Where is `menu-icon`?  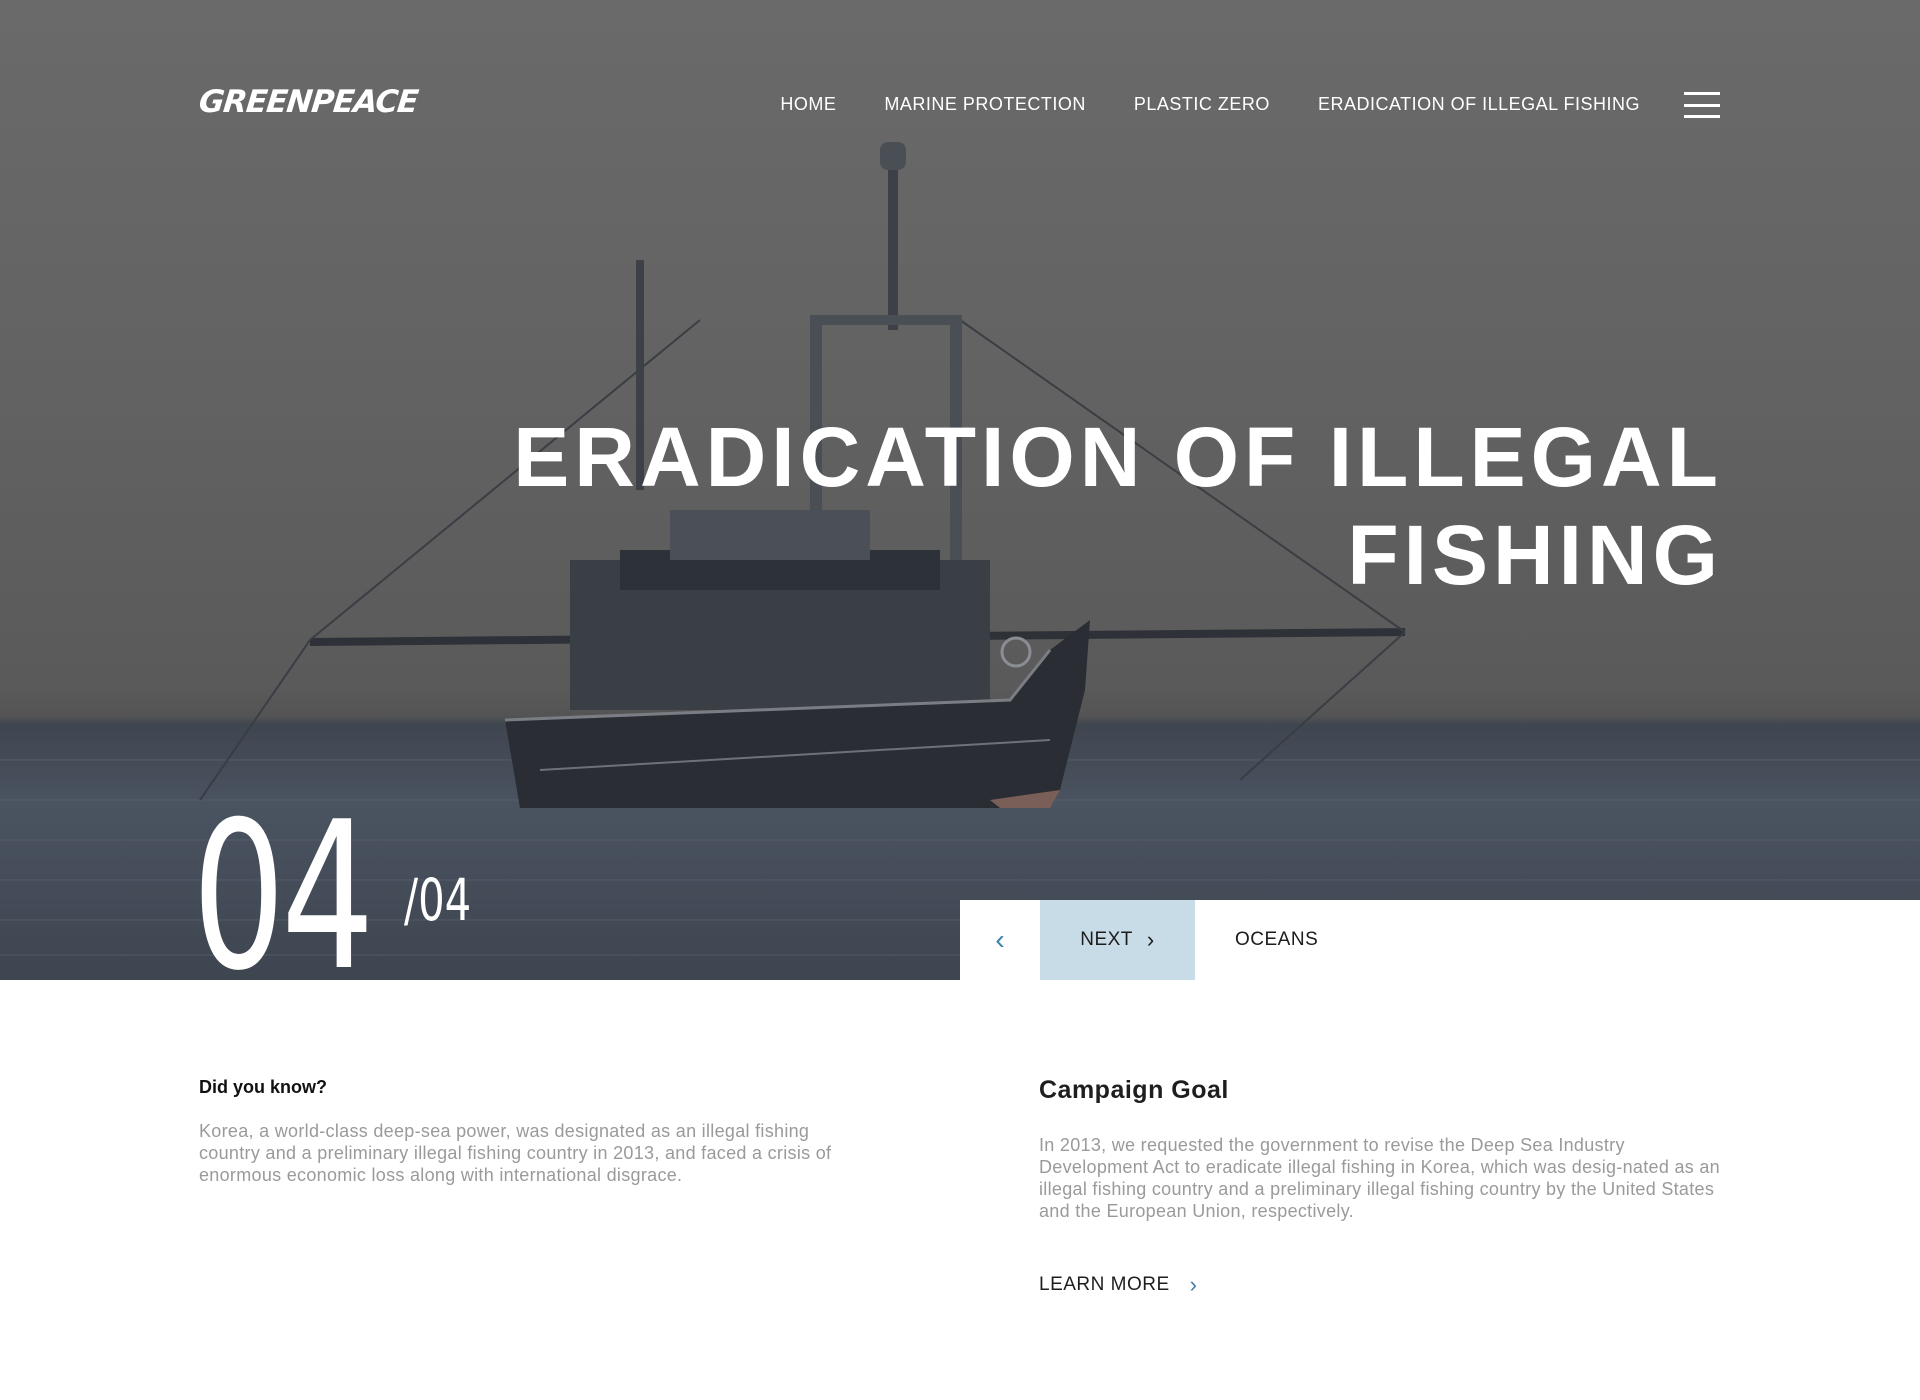
menu-icon is located at coordinates (1702, 105).